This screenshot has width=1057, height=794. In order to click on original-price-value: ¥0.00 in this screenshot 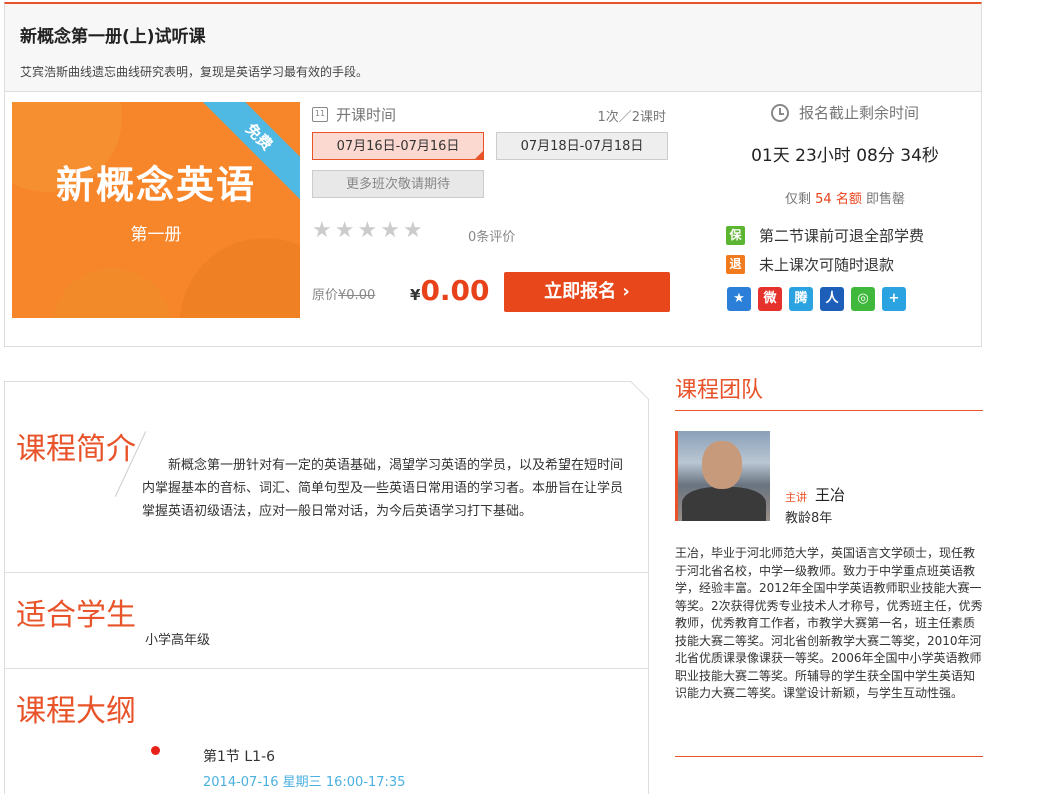, I will do `click(357, 295)`.